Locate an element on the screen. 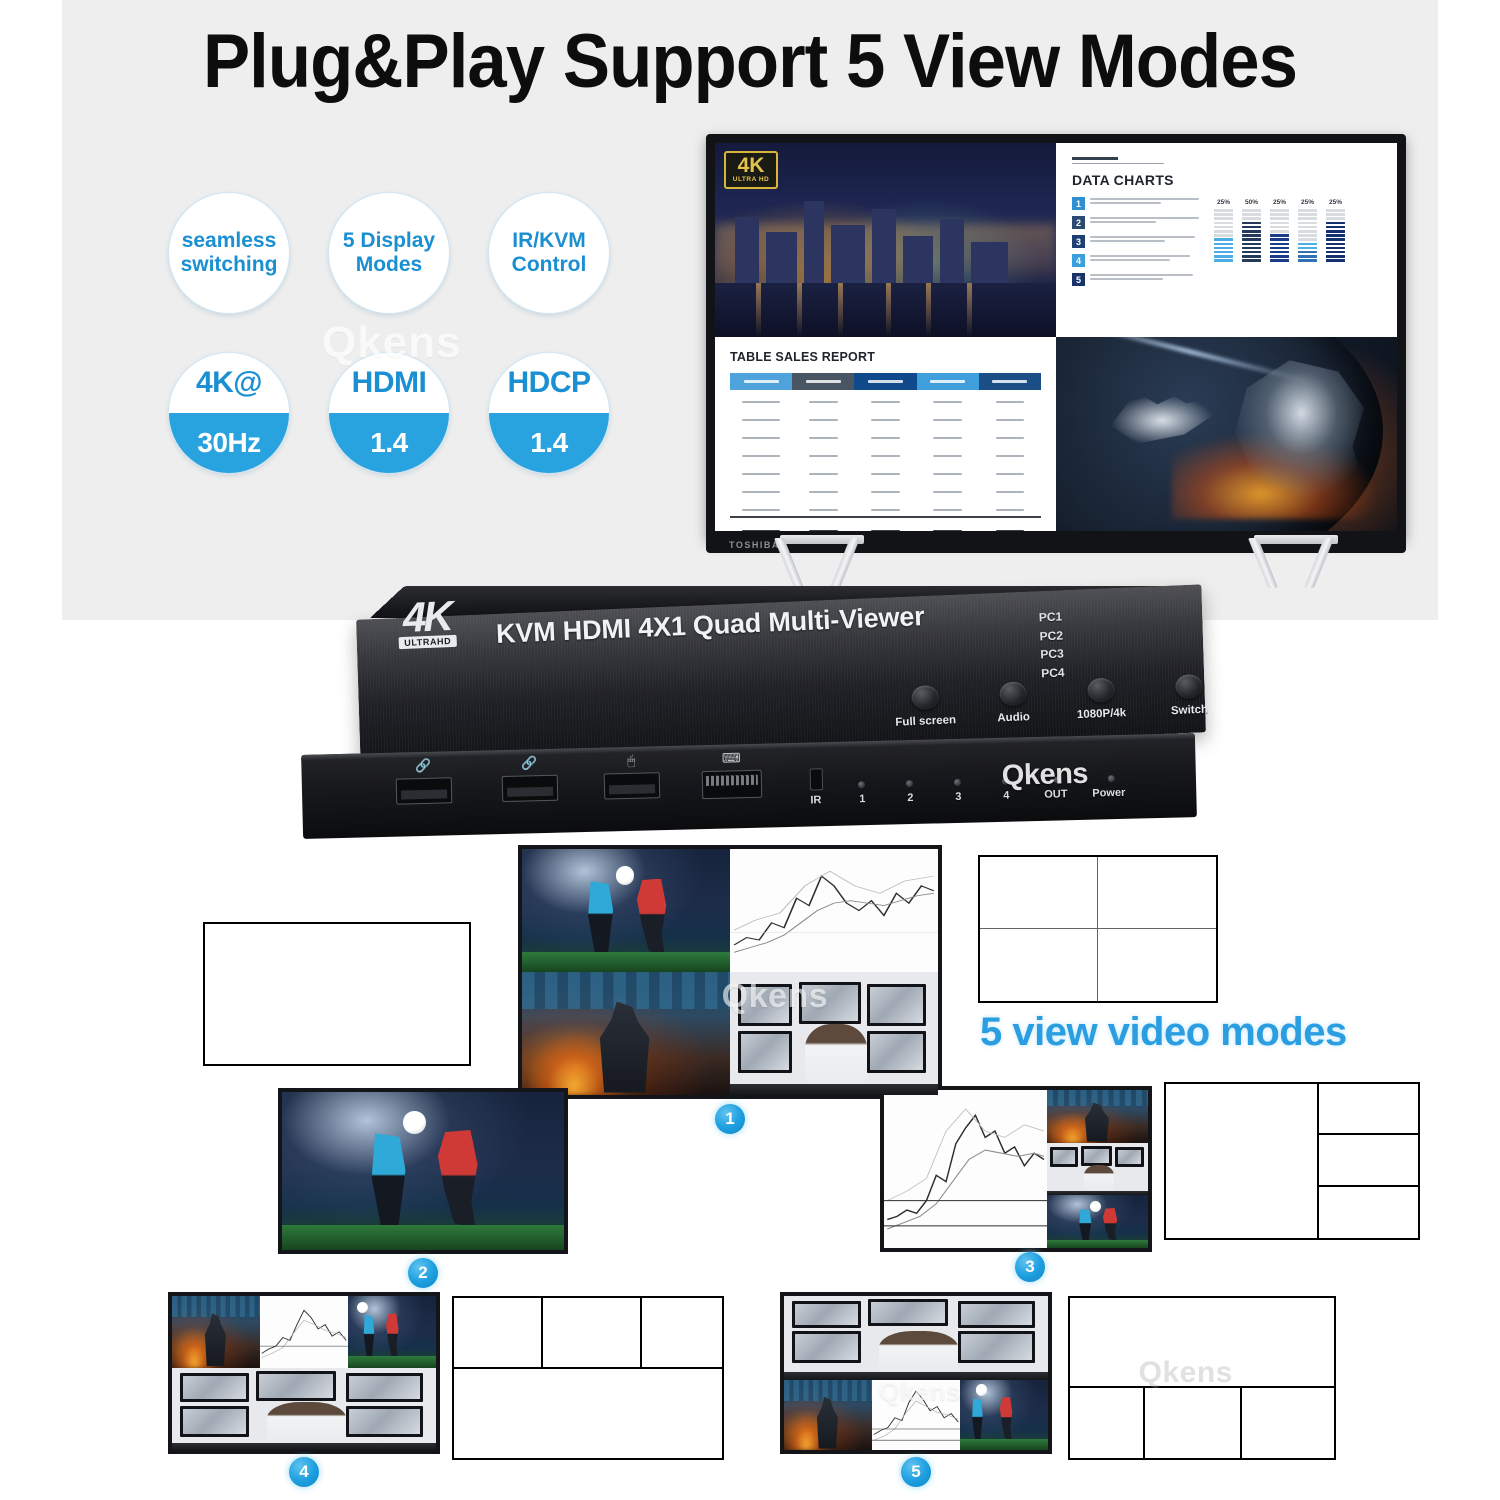 The image size is (1500, 1500). mode-2-screen-preview is located at coordinates (423, 1171).